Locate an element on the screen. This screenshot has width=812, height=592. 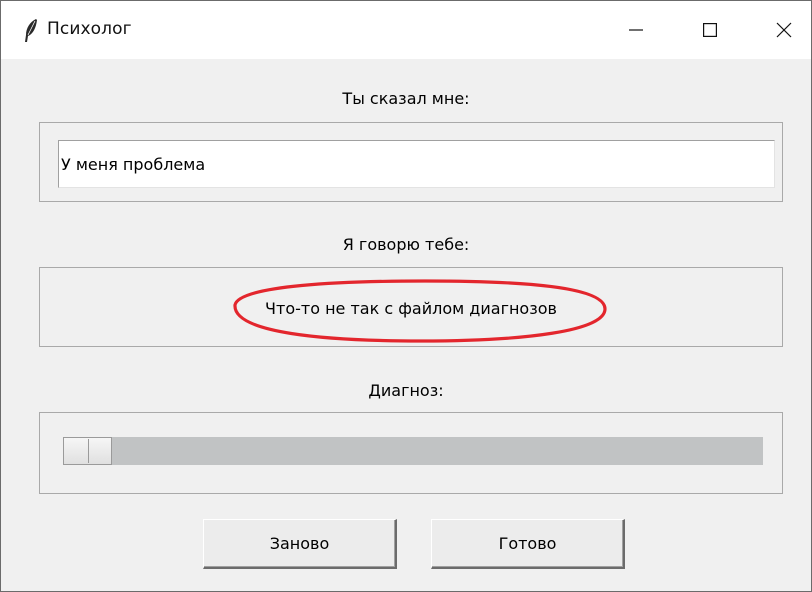
minimize-button is located at coordinates (636, 30).